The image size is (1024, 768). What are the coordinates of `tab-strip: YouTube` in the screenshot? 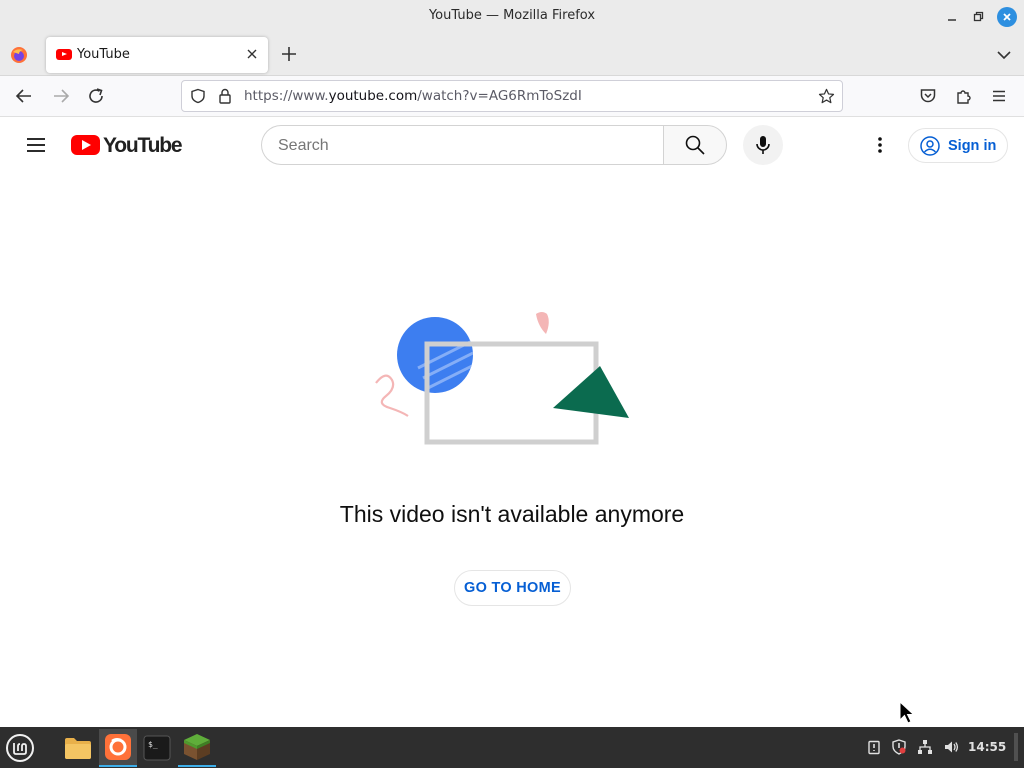 It's located at (512, 55).